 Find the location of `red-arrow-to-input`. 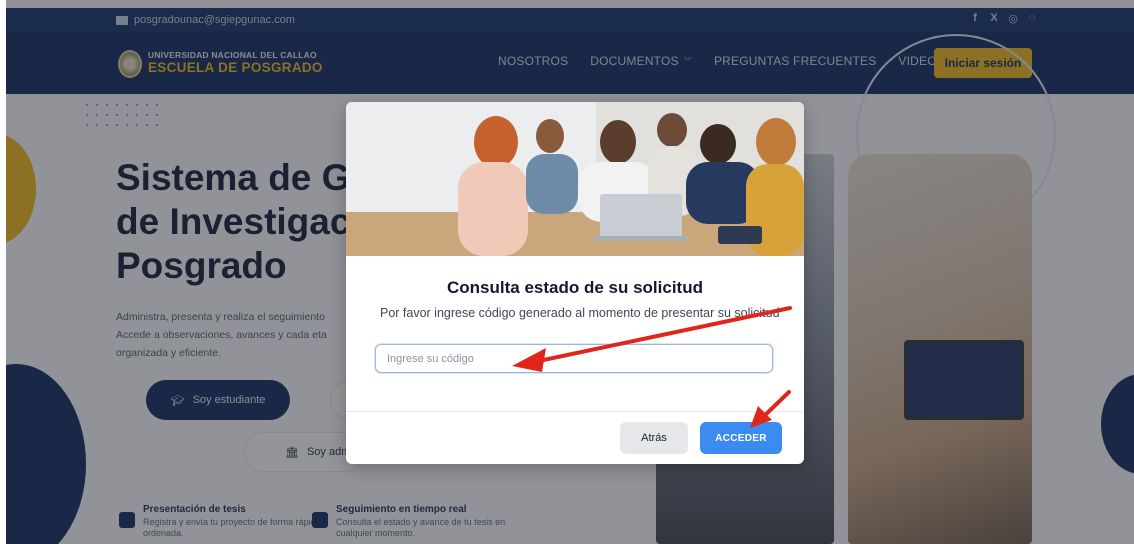

red-arrow-to-input is located at coordinates (652, 339).